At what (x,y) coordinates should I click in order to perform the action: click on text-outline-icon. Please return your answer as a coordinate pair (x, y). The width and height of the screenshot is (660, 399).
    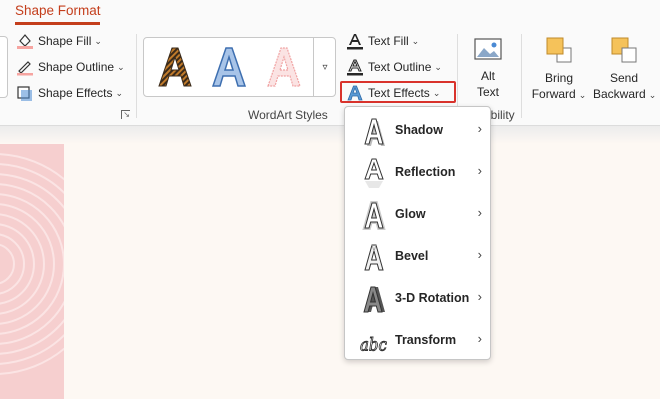
    Looking at the image, I should click on (355, 67).